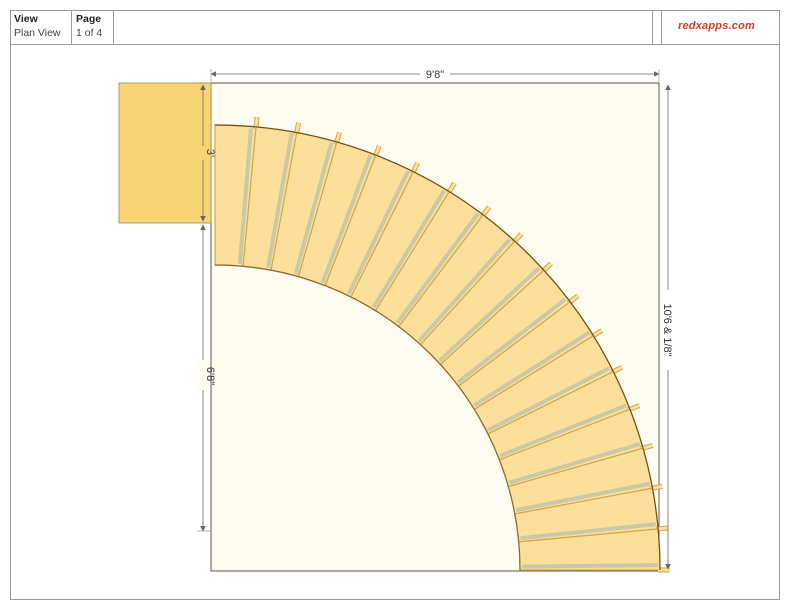 Image resolution: width=792 pixels, height=612 pixels. I want to click on dim-top-label: 9'8", so click(435, 75).